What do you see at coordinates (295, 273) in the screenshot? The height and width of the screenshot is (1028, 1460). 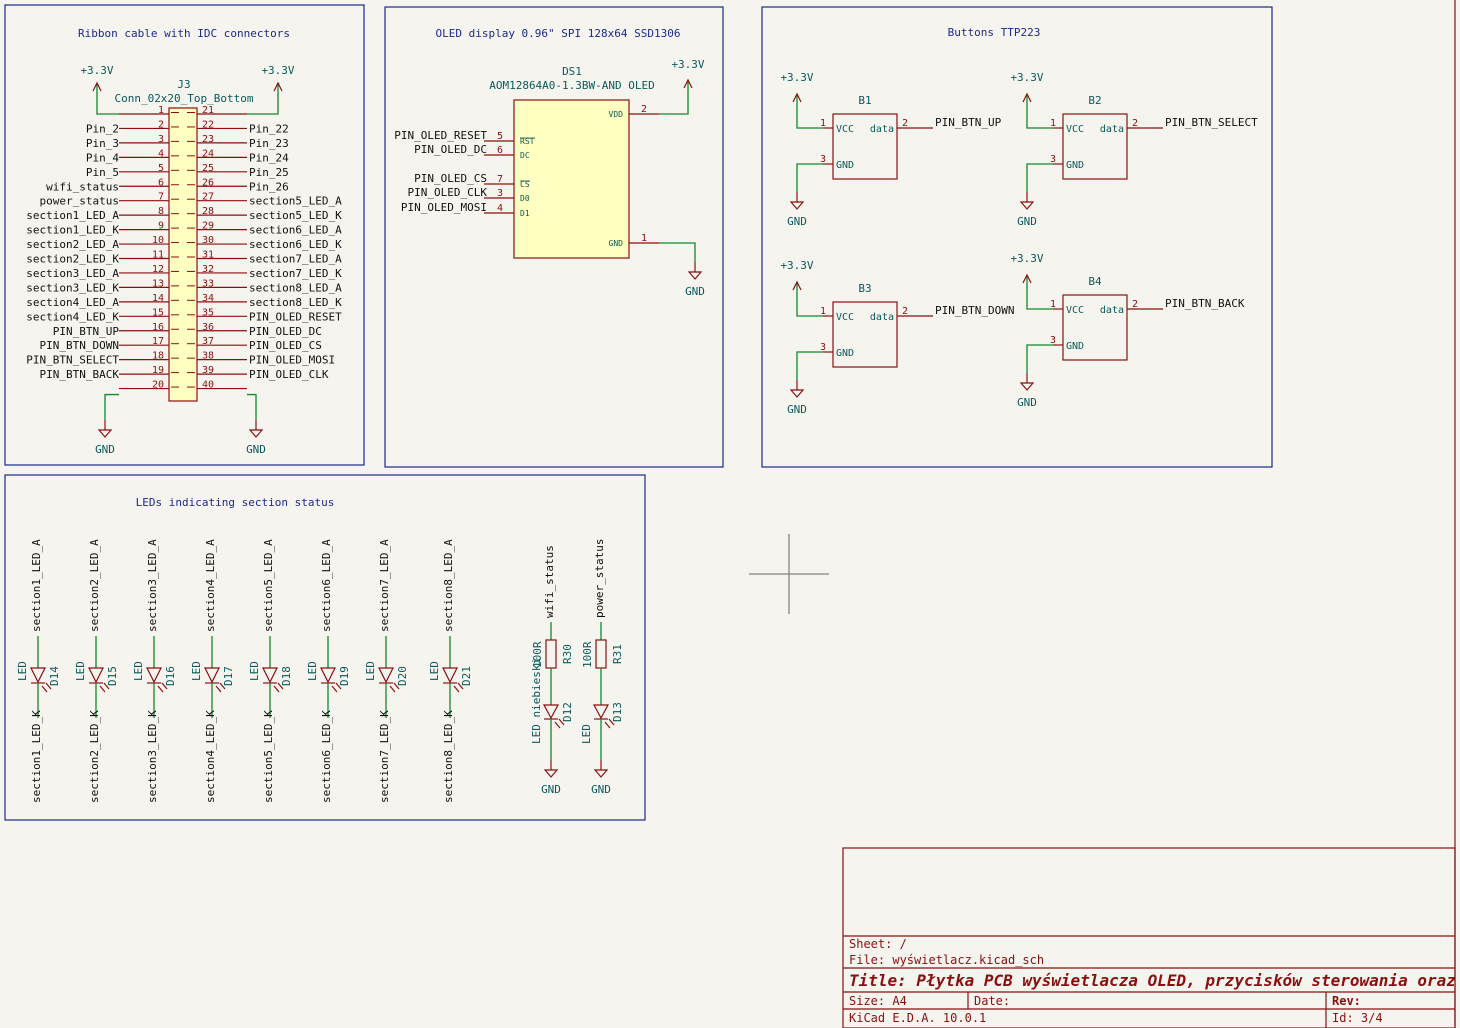 I see `j3-right-net-label: section7_LED_K` at bounding box center [295, 273].